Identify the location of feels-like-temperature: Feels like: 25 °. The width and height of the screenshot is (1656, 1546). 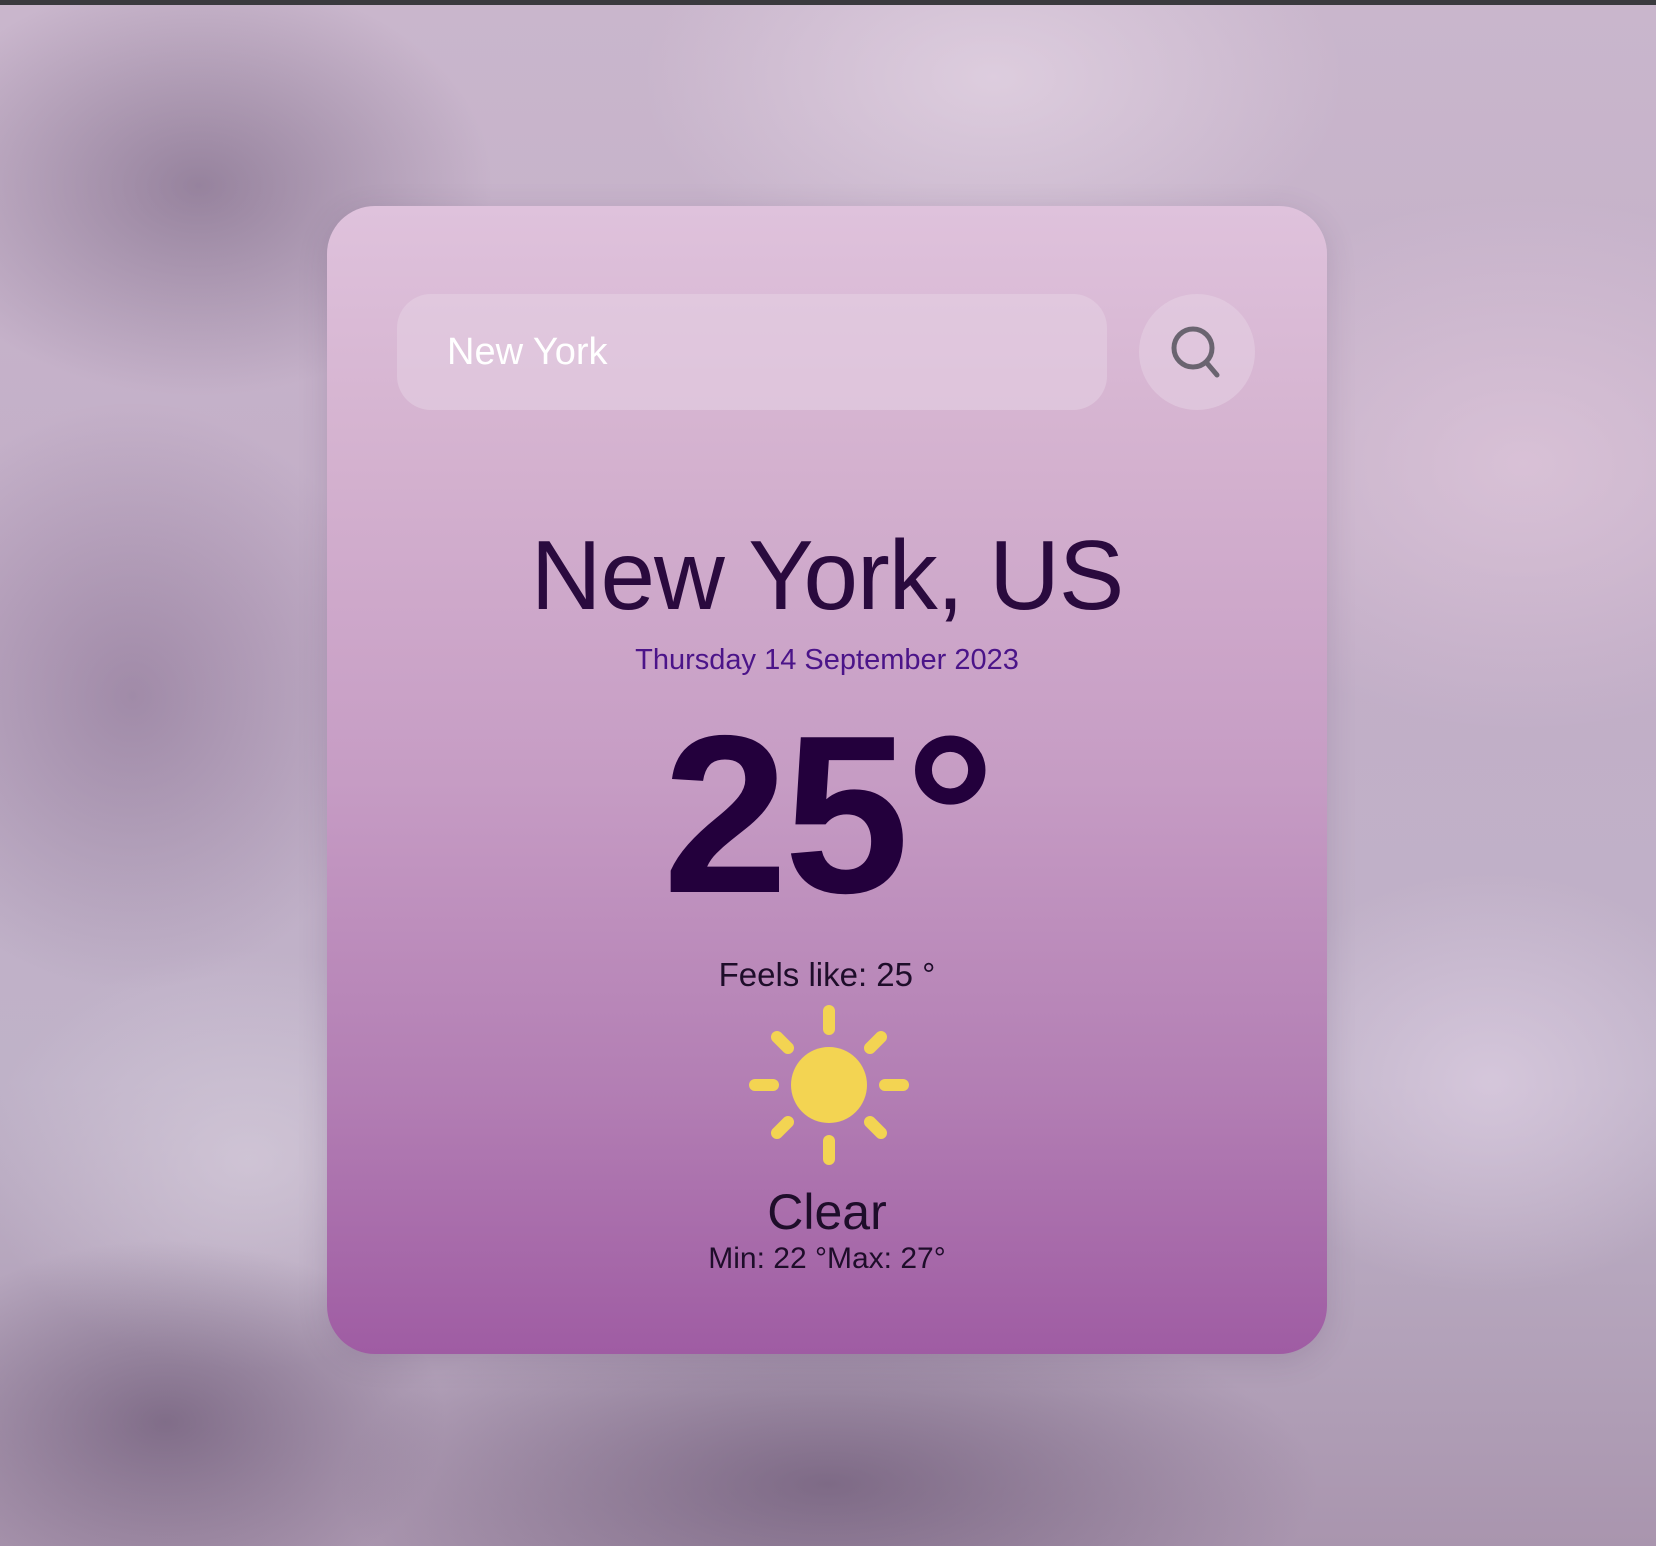
(827, 974).